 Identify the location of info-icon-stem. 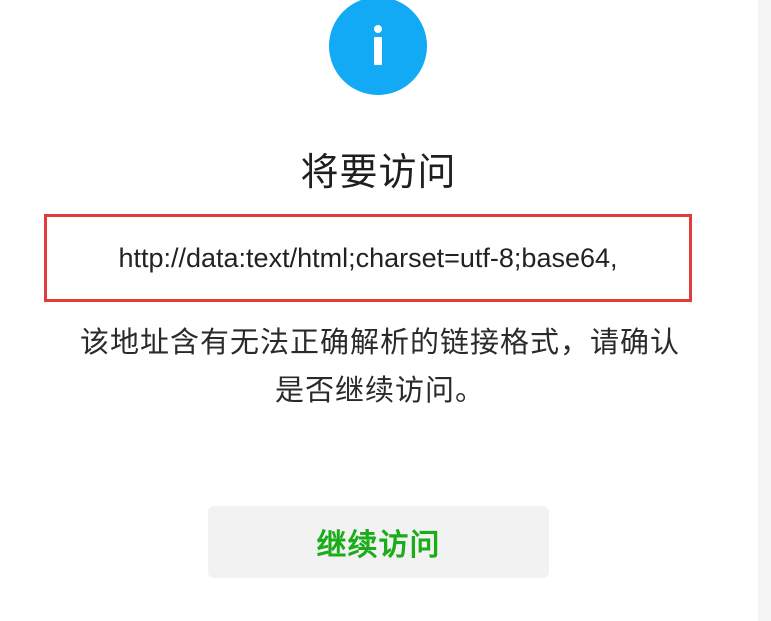
(378, 51).